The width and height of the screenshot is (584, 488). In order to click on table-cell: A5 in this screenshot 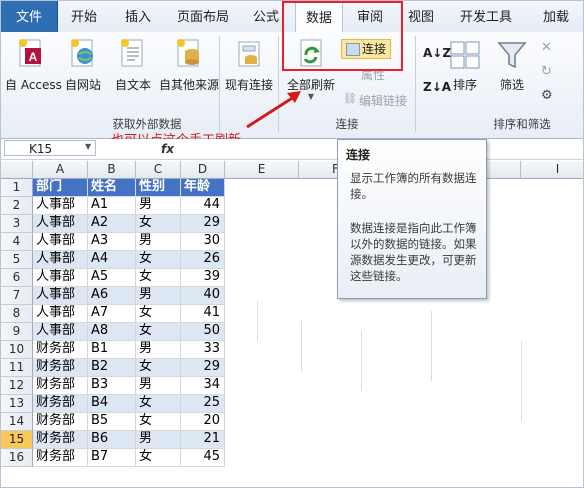, I will do `click(112, 278)`.